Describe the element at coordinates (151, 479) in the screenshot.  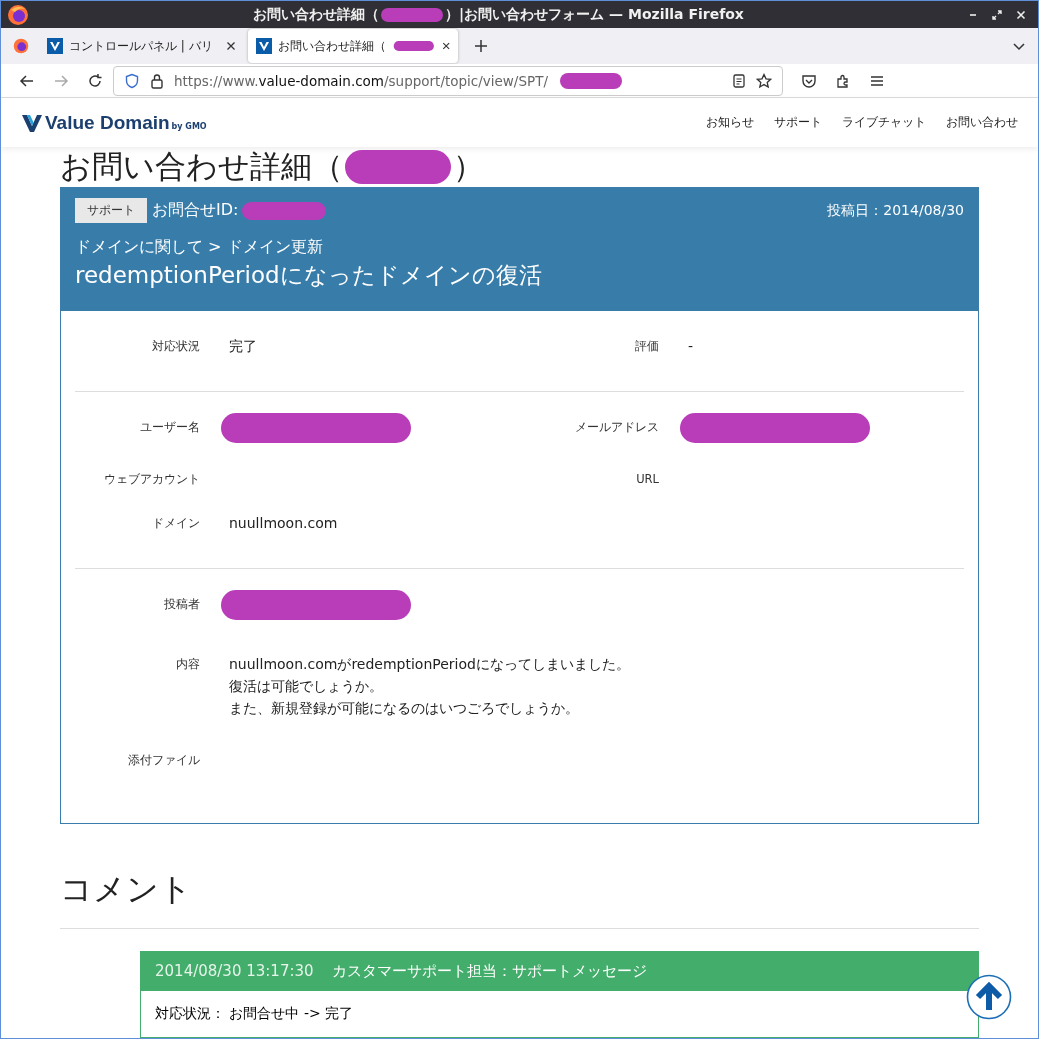
I see `field-label: ウェブアカウント` at that location.